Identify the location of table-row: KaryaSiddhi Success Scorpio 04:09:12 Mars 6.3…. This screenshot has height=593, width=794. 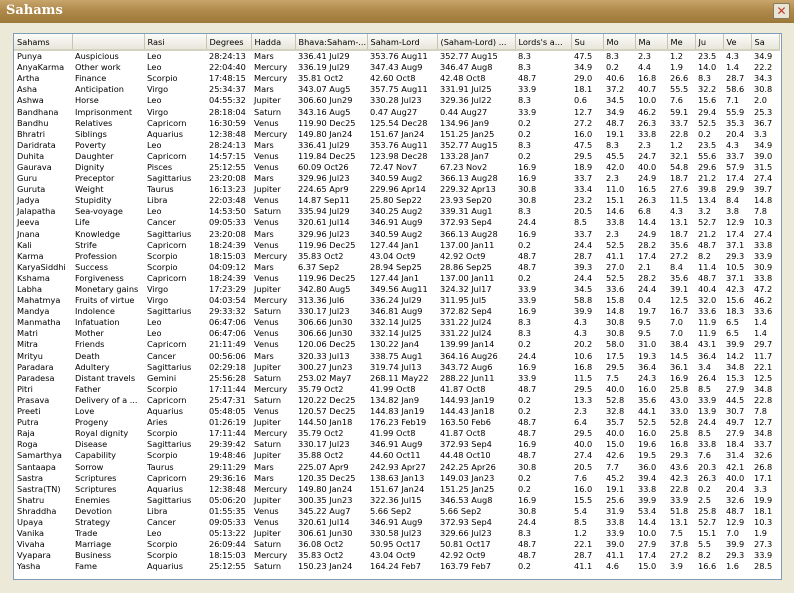
(396, 267).